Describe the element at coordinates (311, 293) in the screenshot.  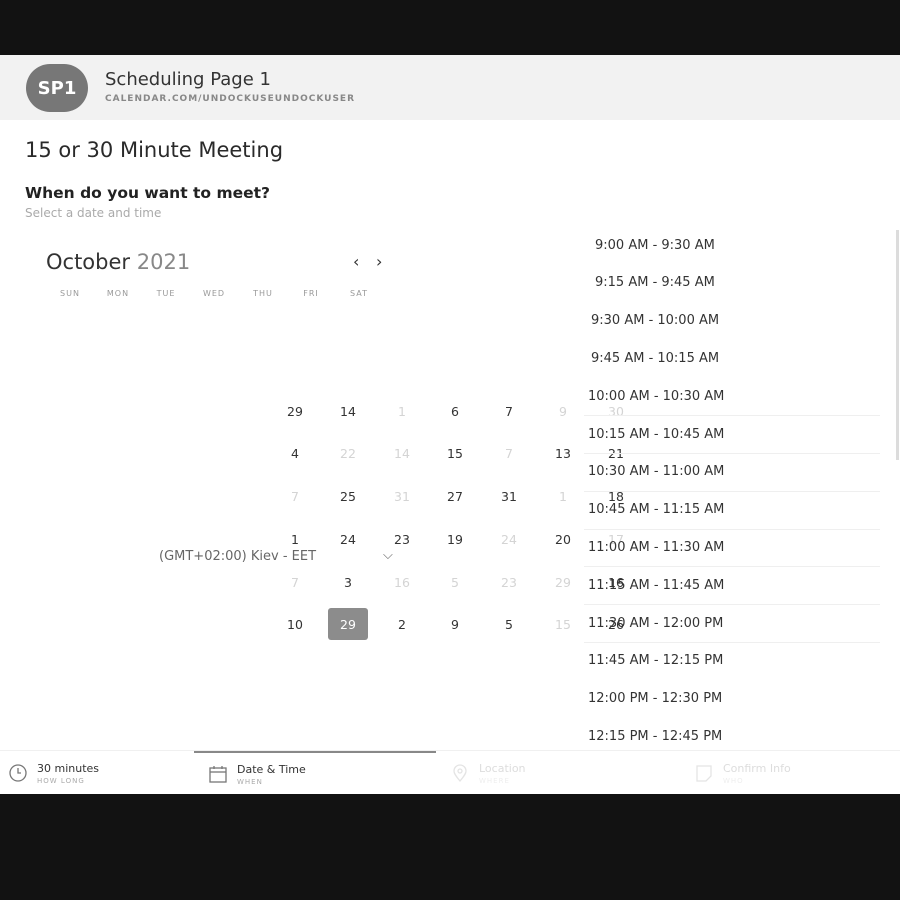
I see `weekday-label: FRI` at that location.